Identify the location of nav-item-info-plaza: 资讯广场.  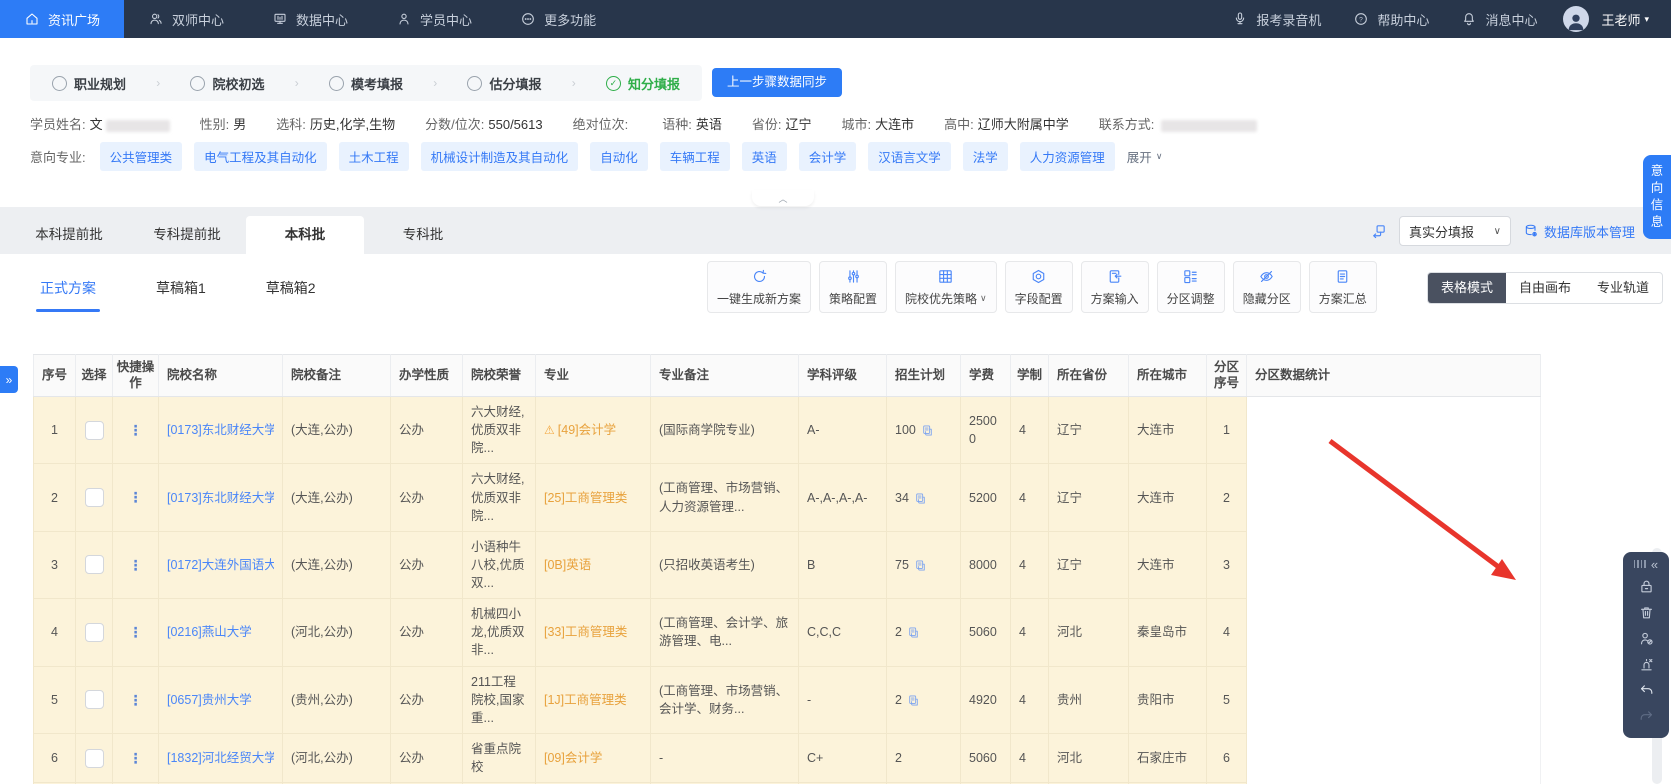
(62, 19).